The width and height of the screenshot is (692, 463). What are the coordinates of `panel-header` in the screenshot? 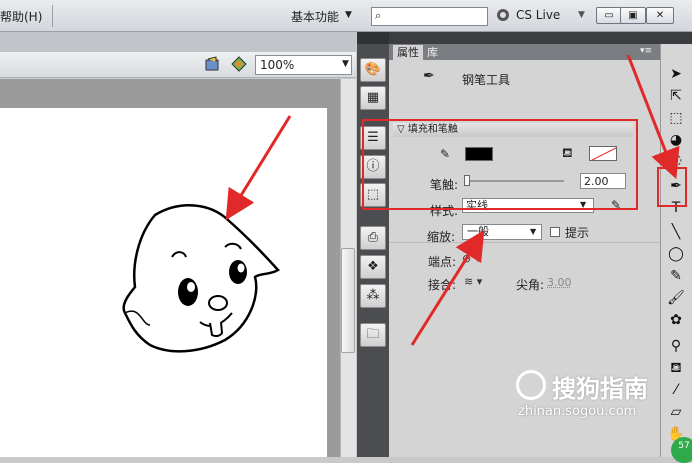 It's located at (524, 38).